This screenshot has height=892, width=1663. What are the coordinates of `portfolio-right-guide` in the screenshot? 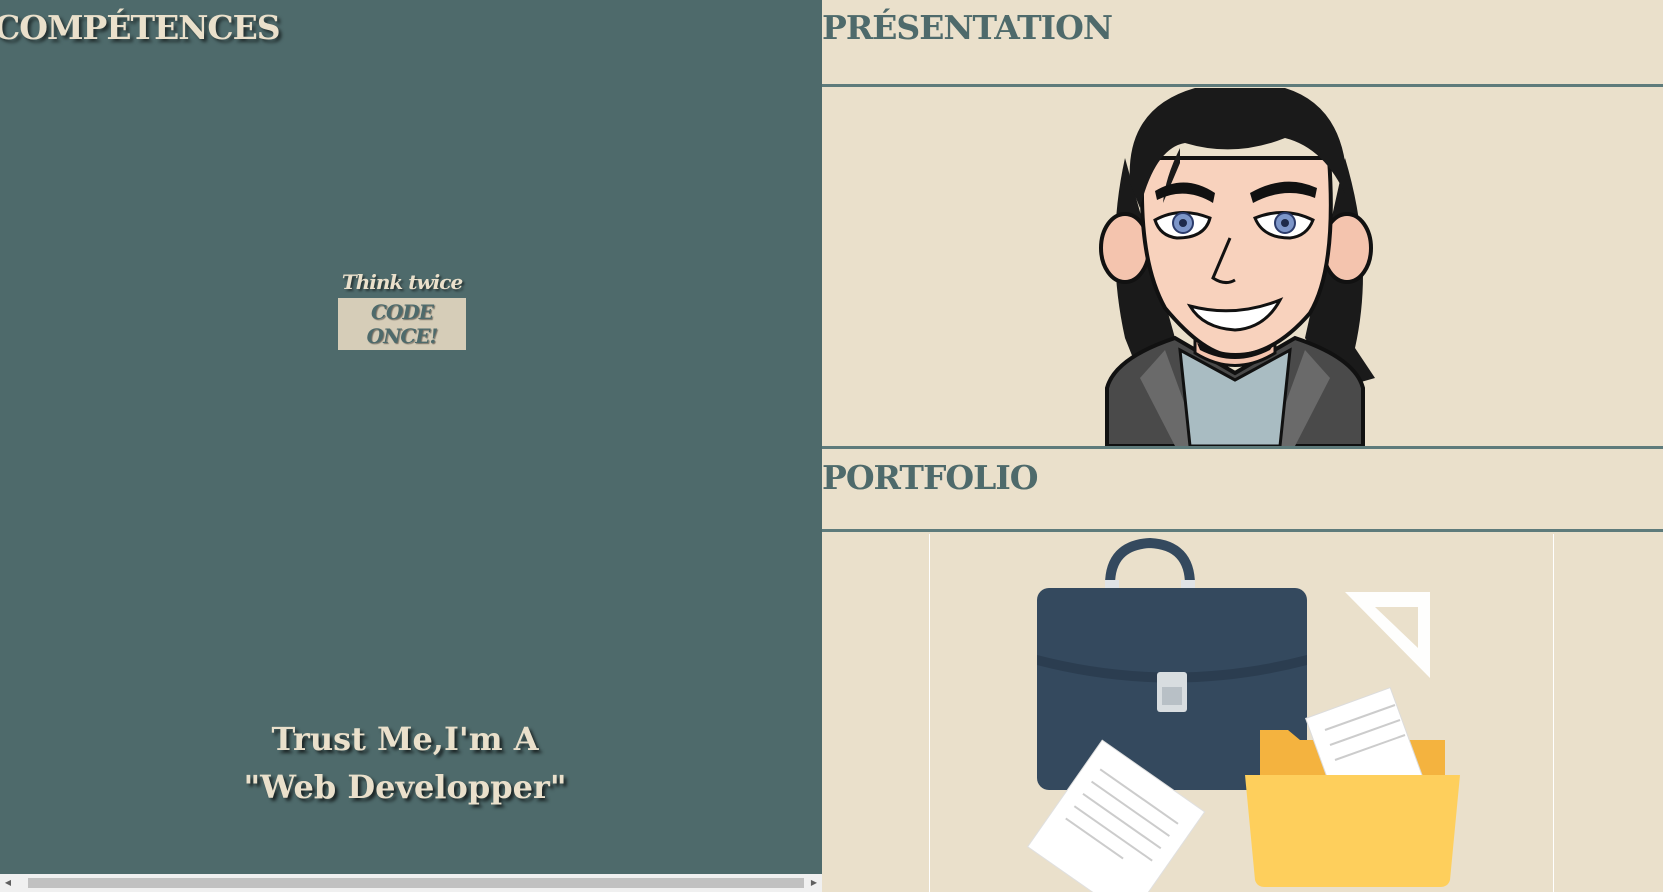 It's located at (1553, 713).